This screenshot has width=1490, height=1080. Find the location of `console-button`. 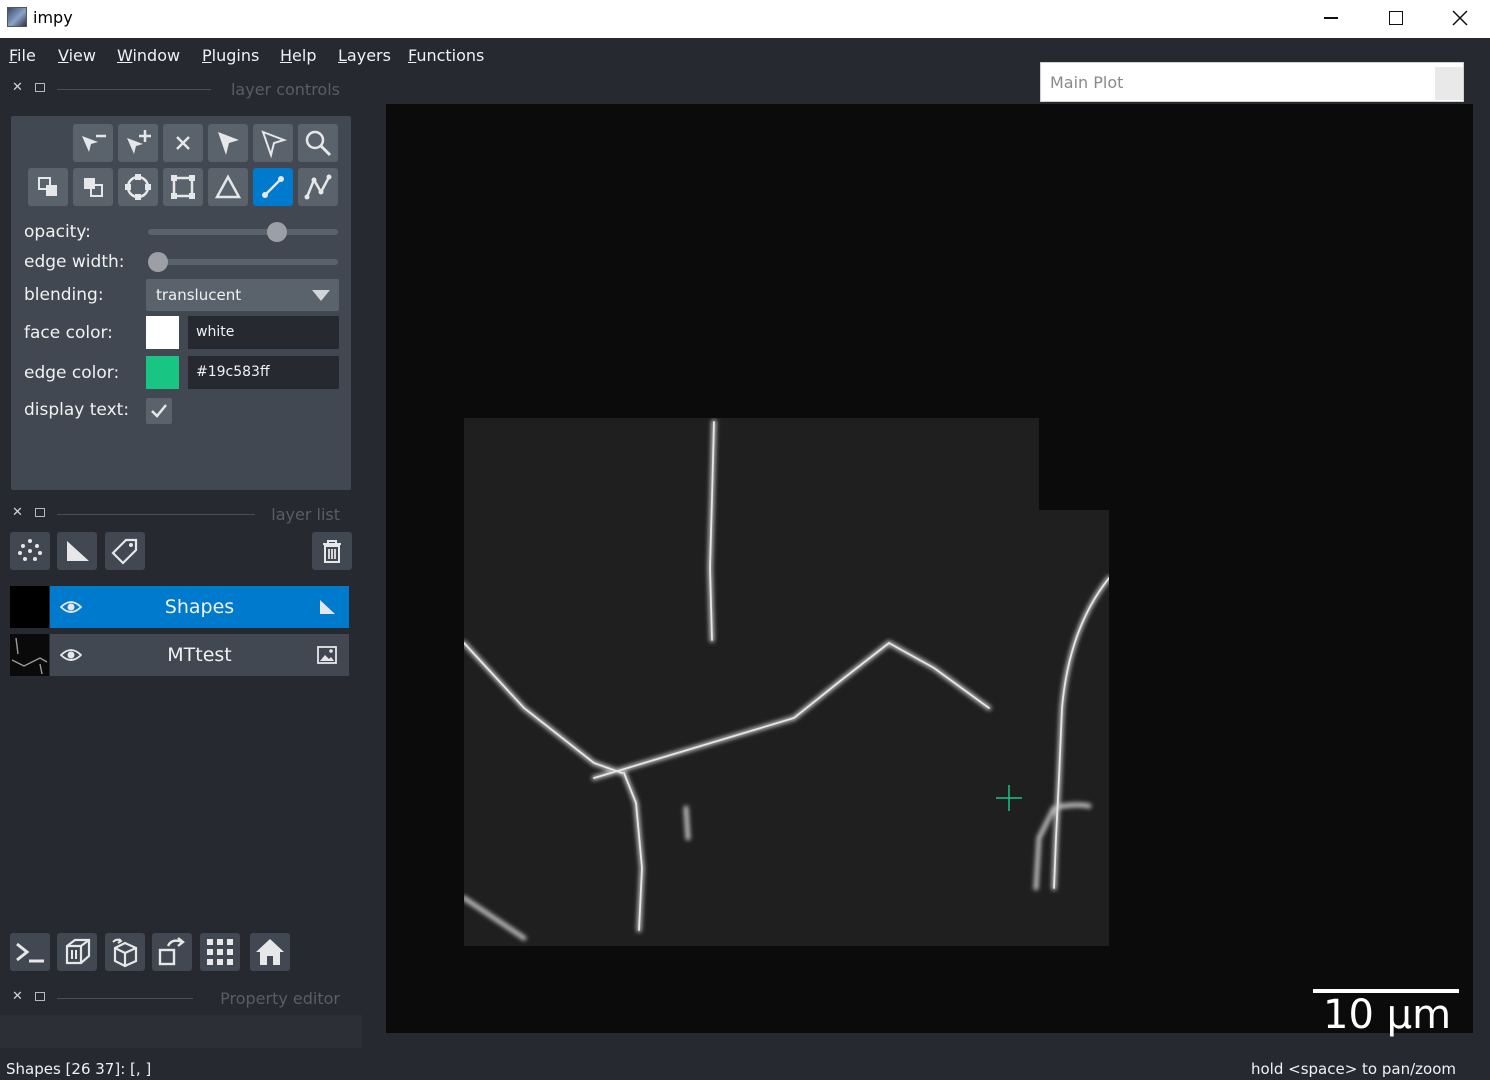

console-button is located at coordinates (30, 952).